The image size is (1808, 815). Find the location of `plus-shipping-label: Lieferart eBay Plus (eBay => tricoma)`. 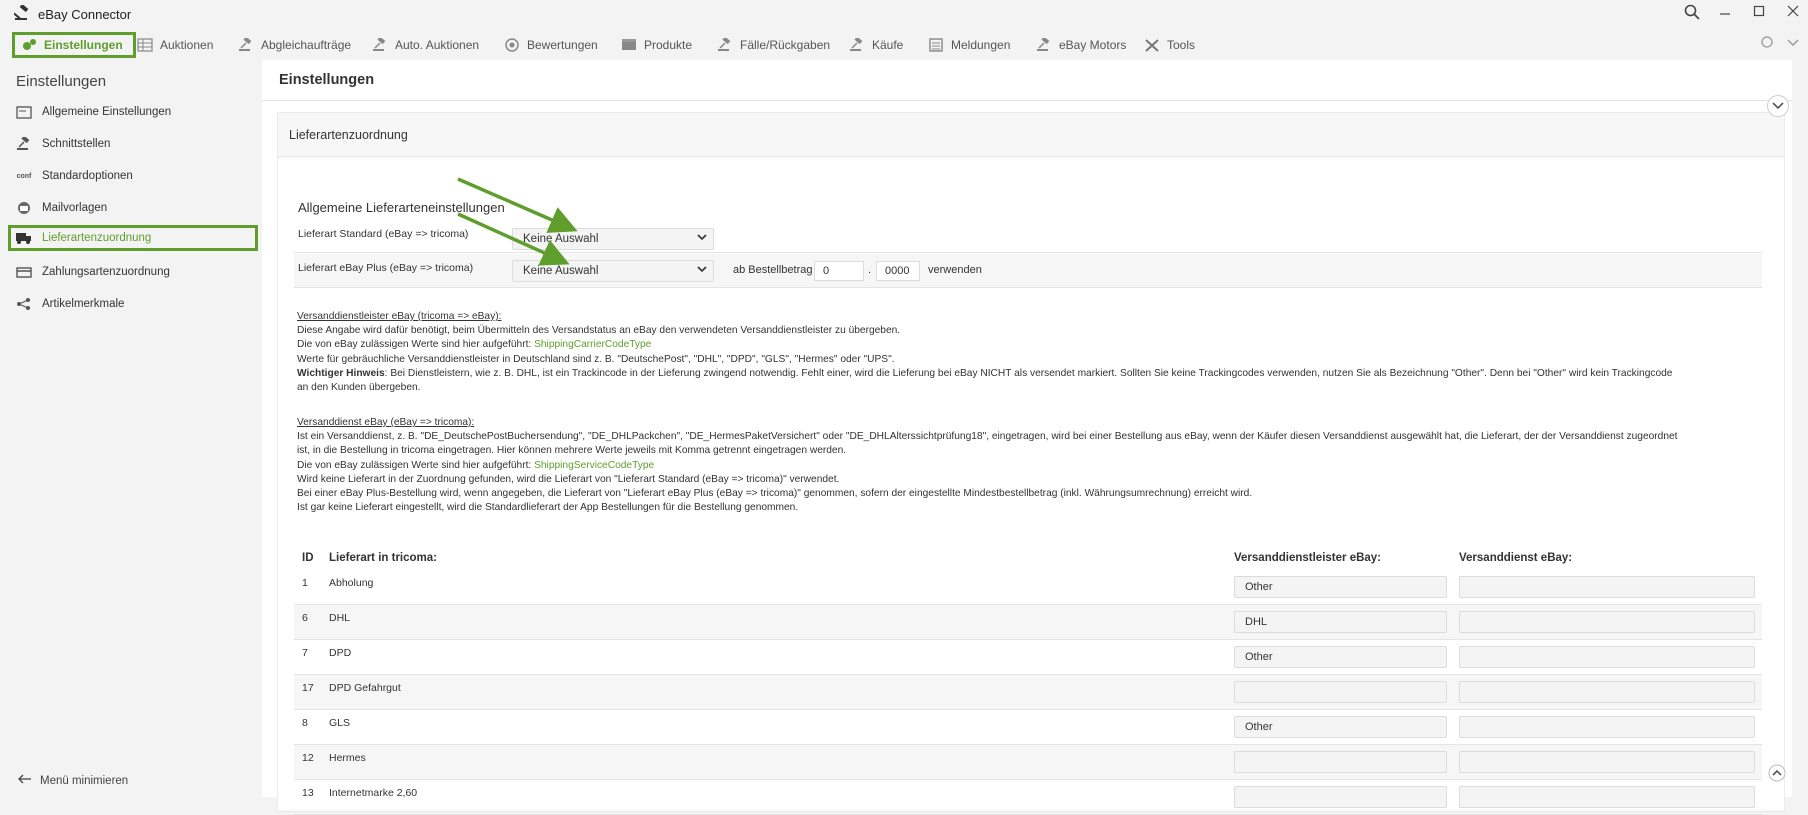

plus-shipping-label: Lieferart eBay Plus (eBay => tricoma) is located at coordinates (386, 268).